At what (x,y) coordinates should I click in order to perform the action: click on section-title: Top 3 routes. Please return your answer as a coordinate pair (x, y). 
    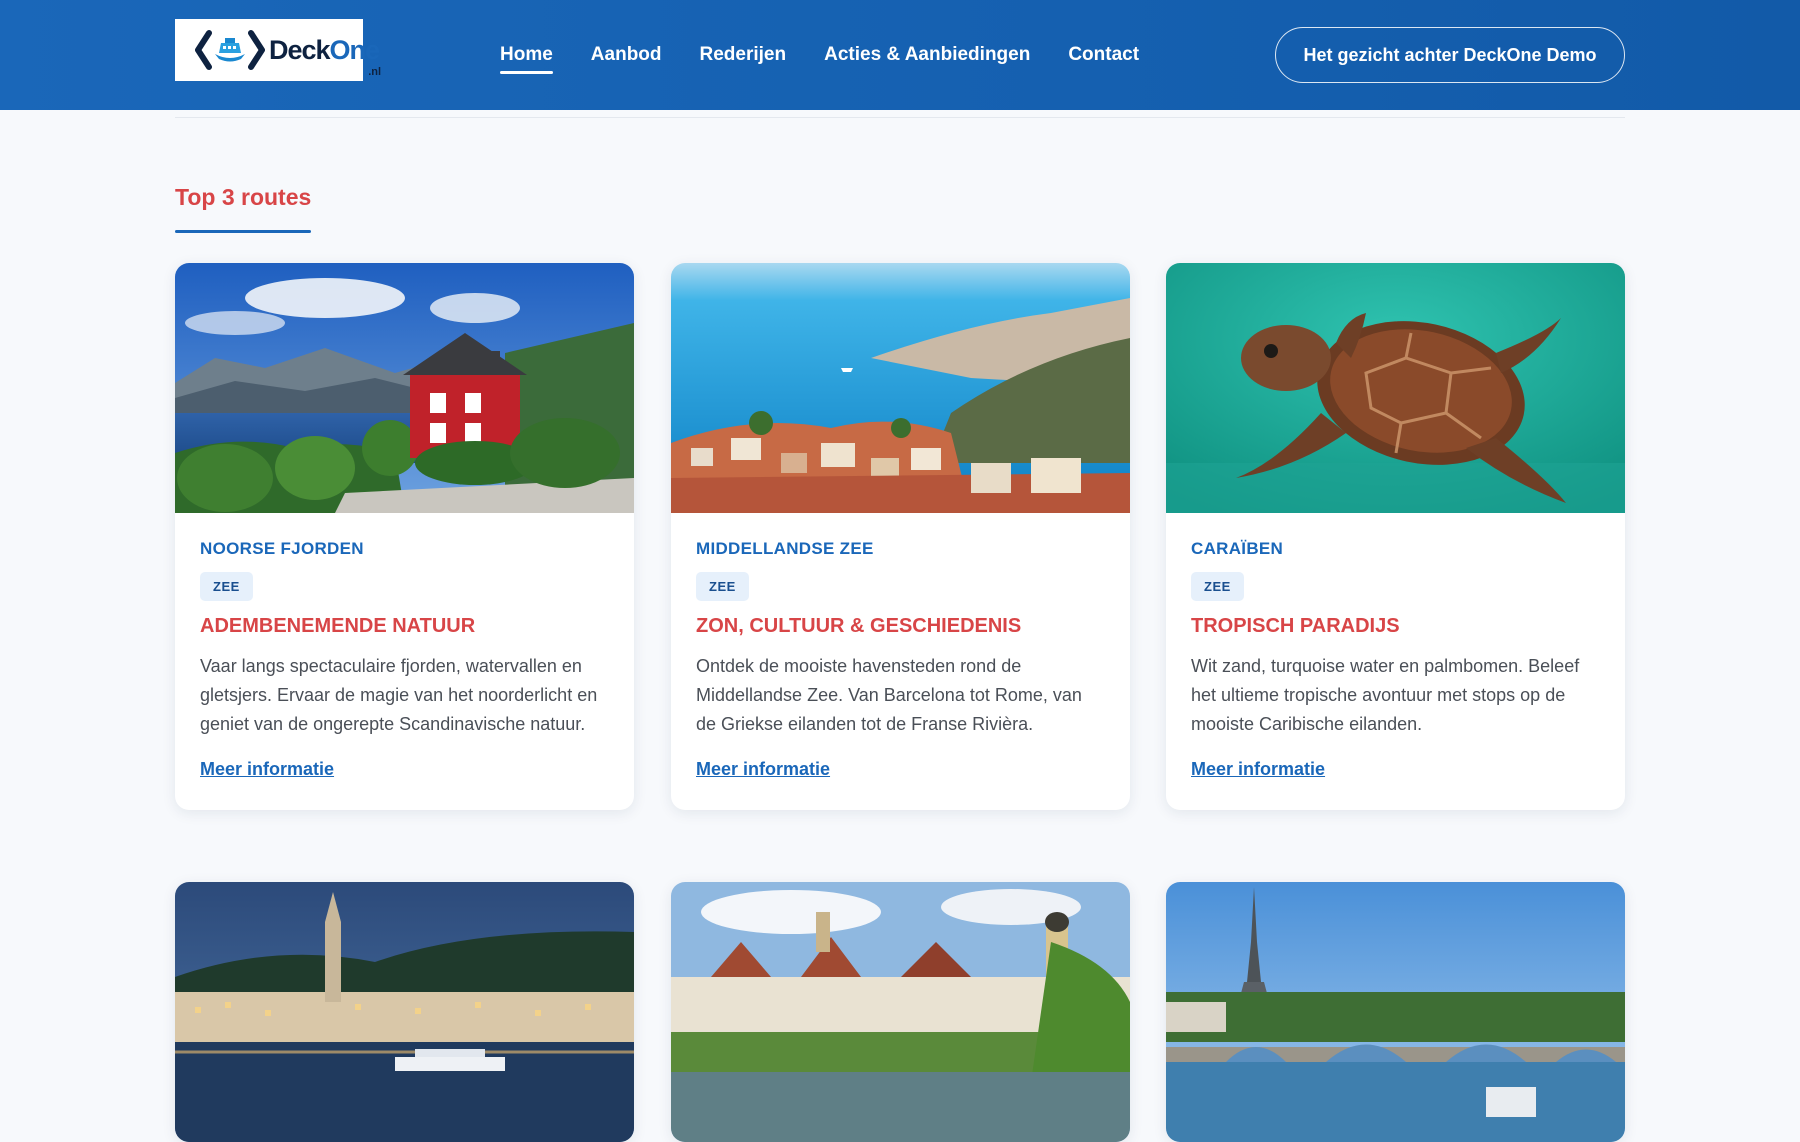
    Looking at the image, I should click on (243, 208).